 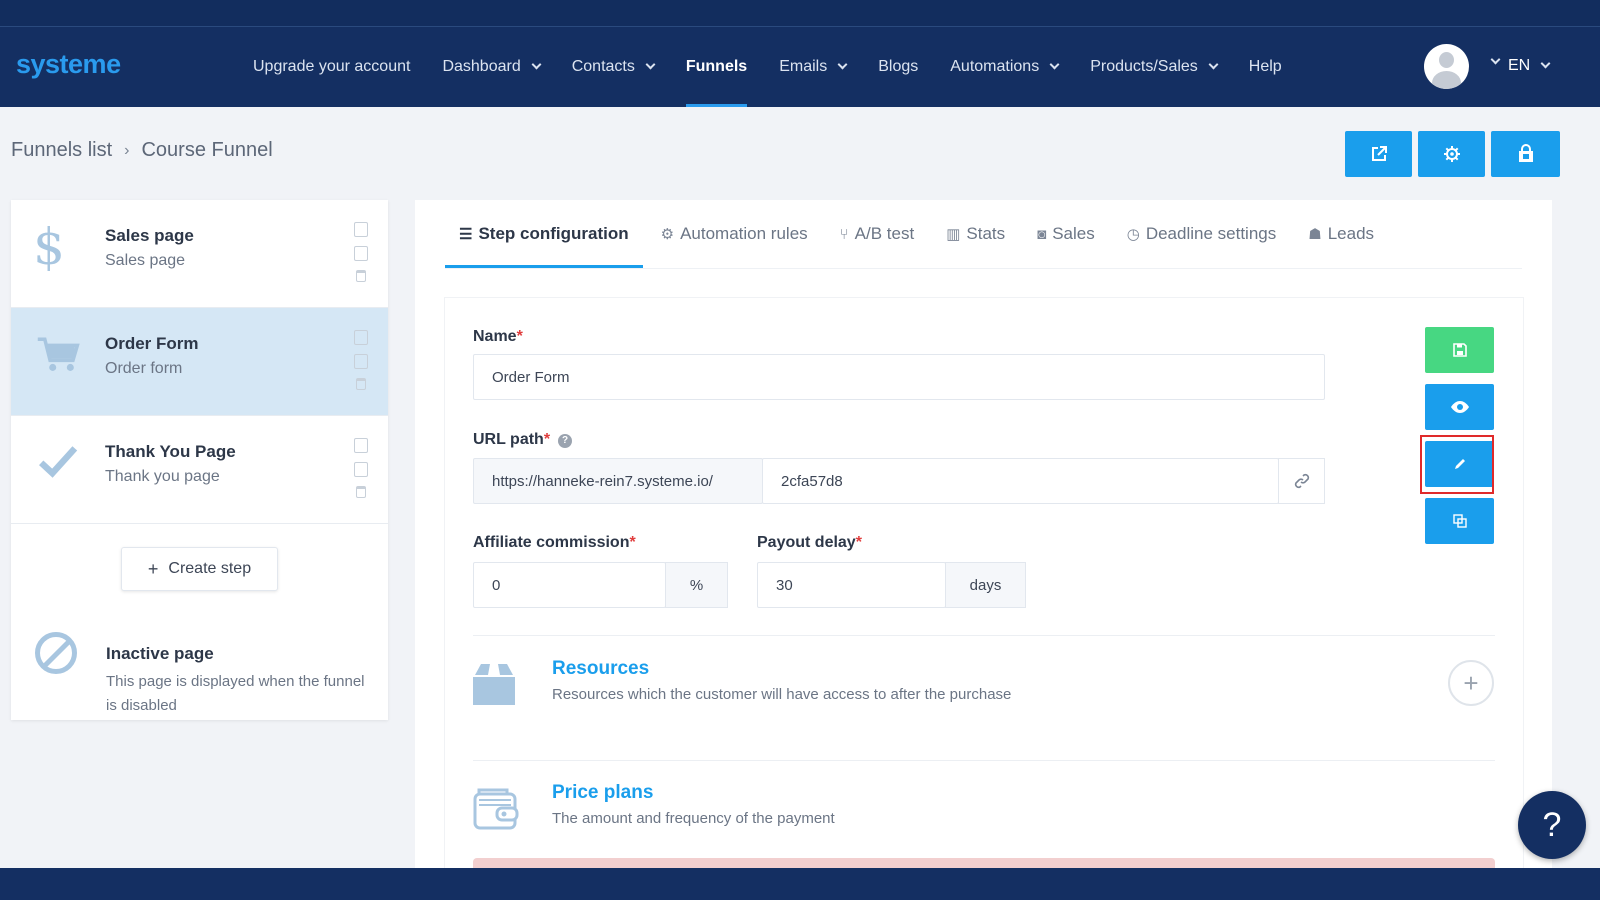 What do you see at coordinates (809, 542) in the screenshot?
I see `payout-delay-label: Payout delay*` at bounding box center [809, 542].